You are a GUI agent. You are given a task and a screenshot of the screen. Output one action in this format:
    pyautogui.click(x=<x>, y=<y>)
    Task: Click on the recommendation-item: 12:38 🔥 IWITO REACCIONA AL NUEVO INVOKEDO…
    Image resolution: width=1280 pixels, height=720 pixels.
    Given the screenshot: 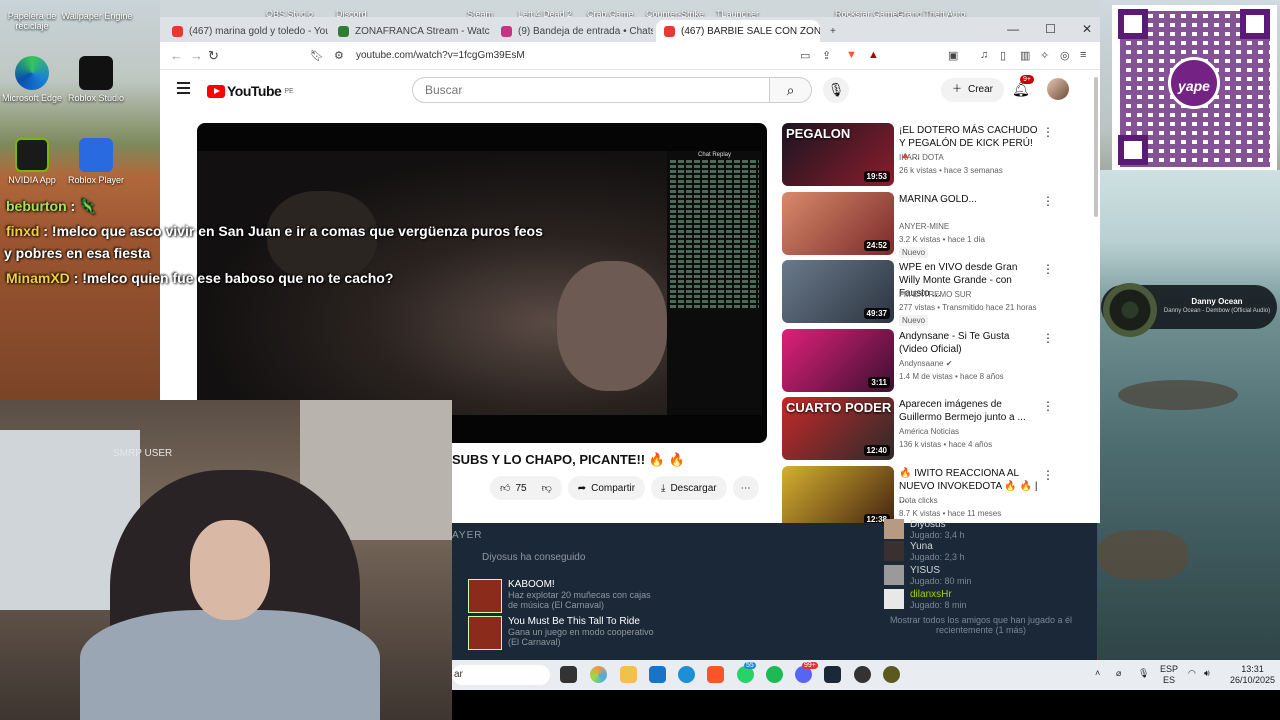 What is the action you would take?
    pyautogui.click(x=937, y=494)
    